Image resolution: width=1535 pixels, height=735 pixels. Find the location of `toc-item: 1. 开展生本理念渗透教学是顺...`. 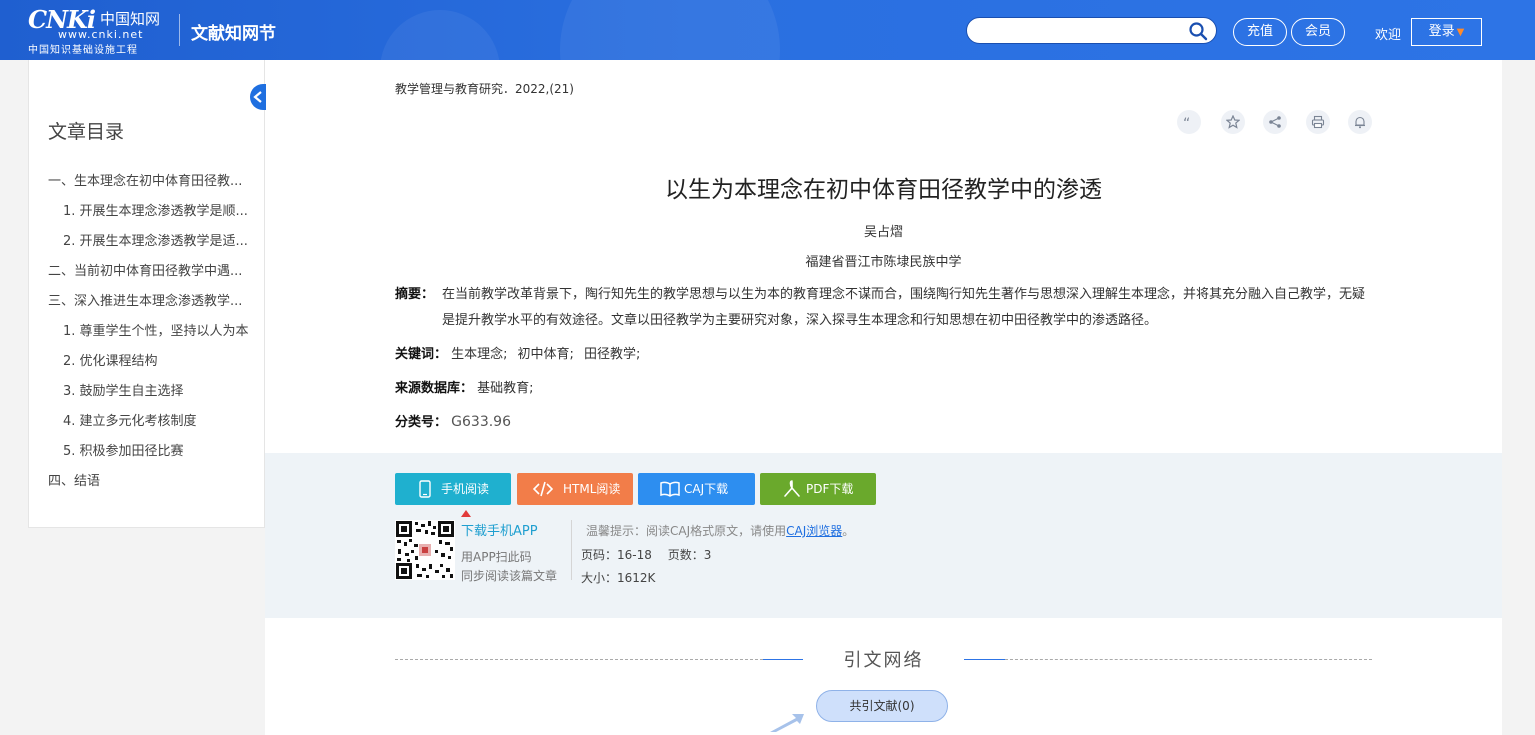

toc-item: 1. 开展生本理念渗透教学是顺... is located at coordinates (153, 215).